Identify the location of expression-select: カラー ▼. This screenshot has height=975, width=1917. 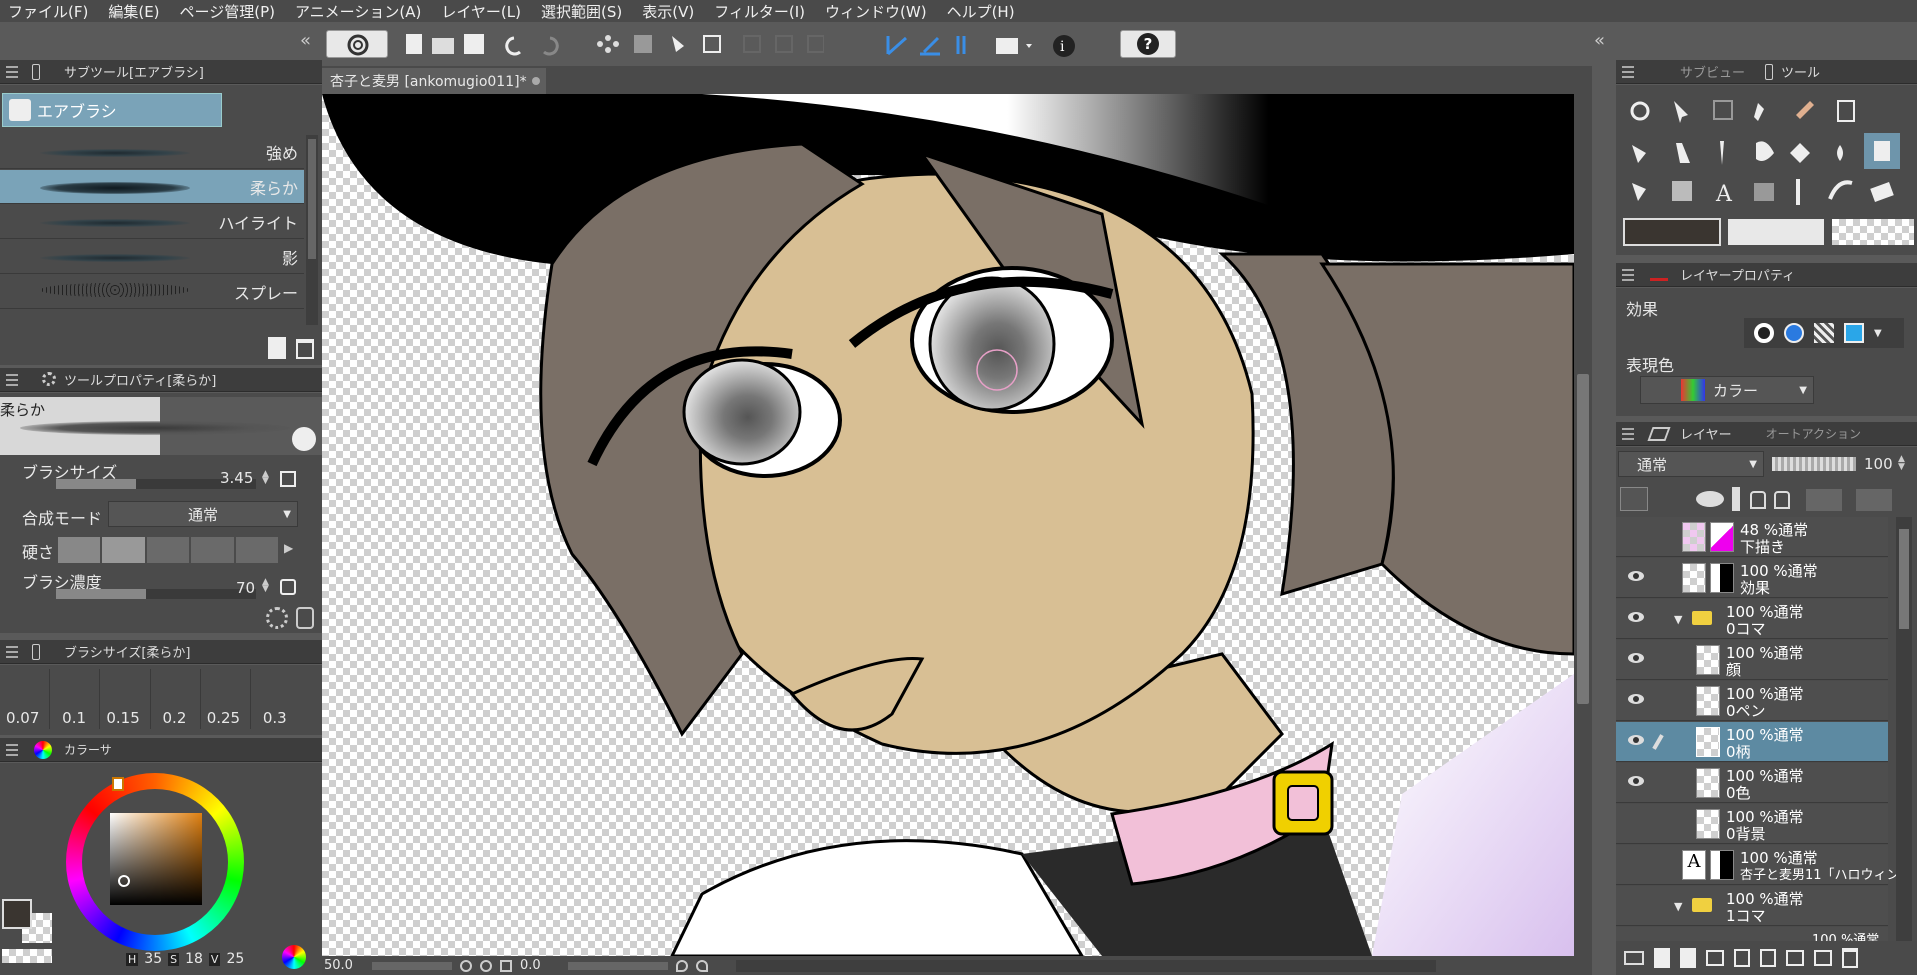
(1727, 390).